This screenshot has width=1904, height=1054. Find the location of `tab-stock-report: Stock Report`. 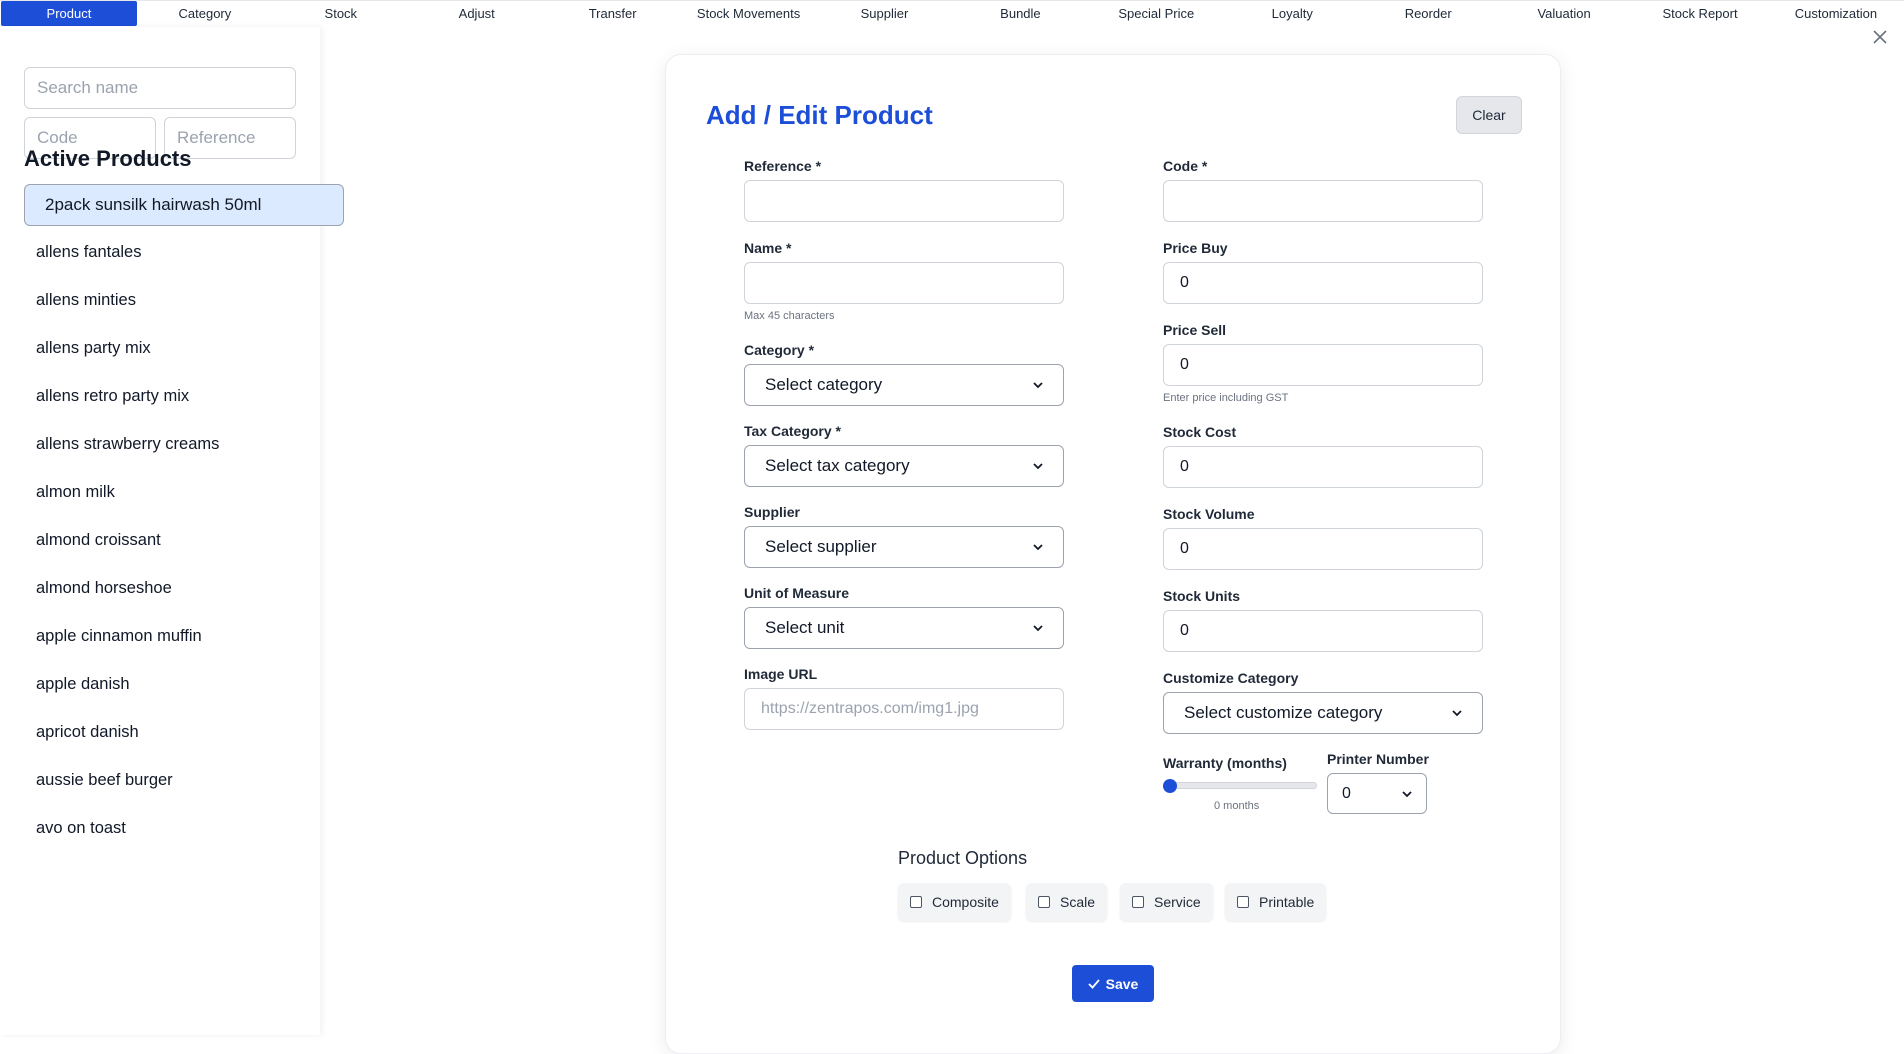

tab-stock-report: Stock Report is located at coordinates (1700, 13).